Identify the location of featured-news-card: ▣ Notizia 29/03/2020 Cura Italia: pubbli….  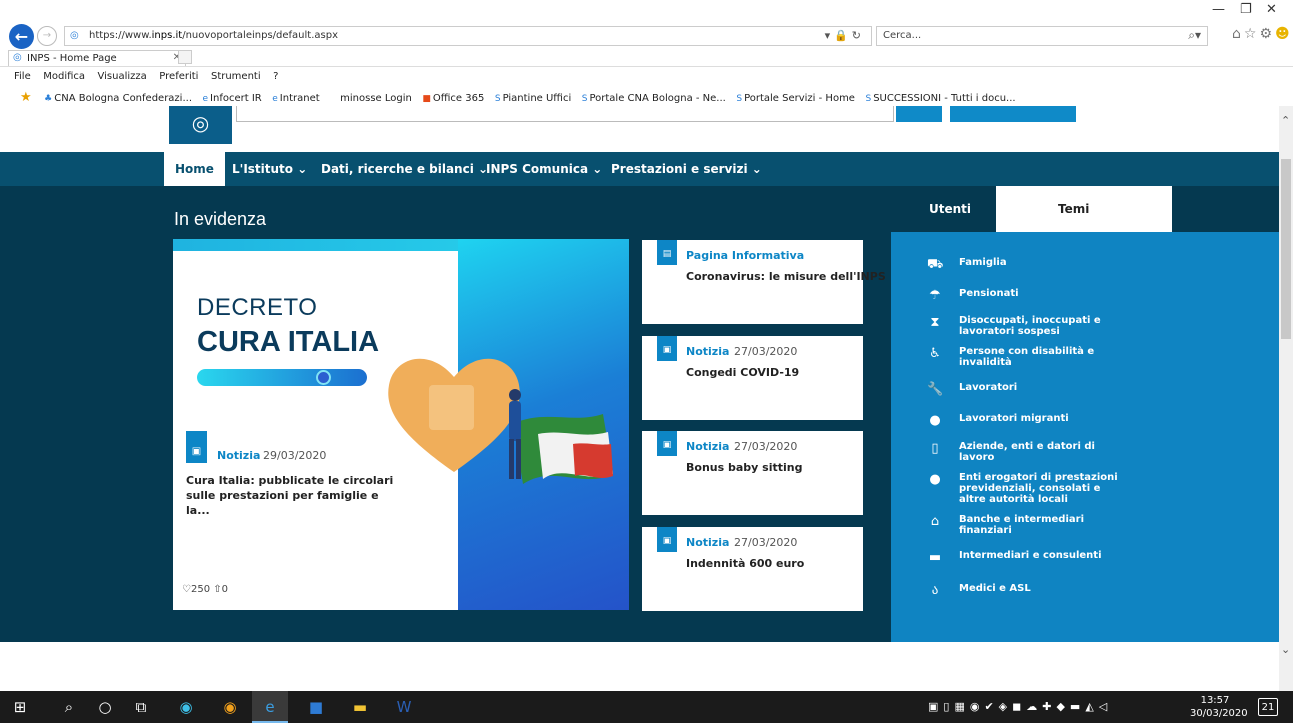
(284, 519).